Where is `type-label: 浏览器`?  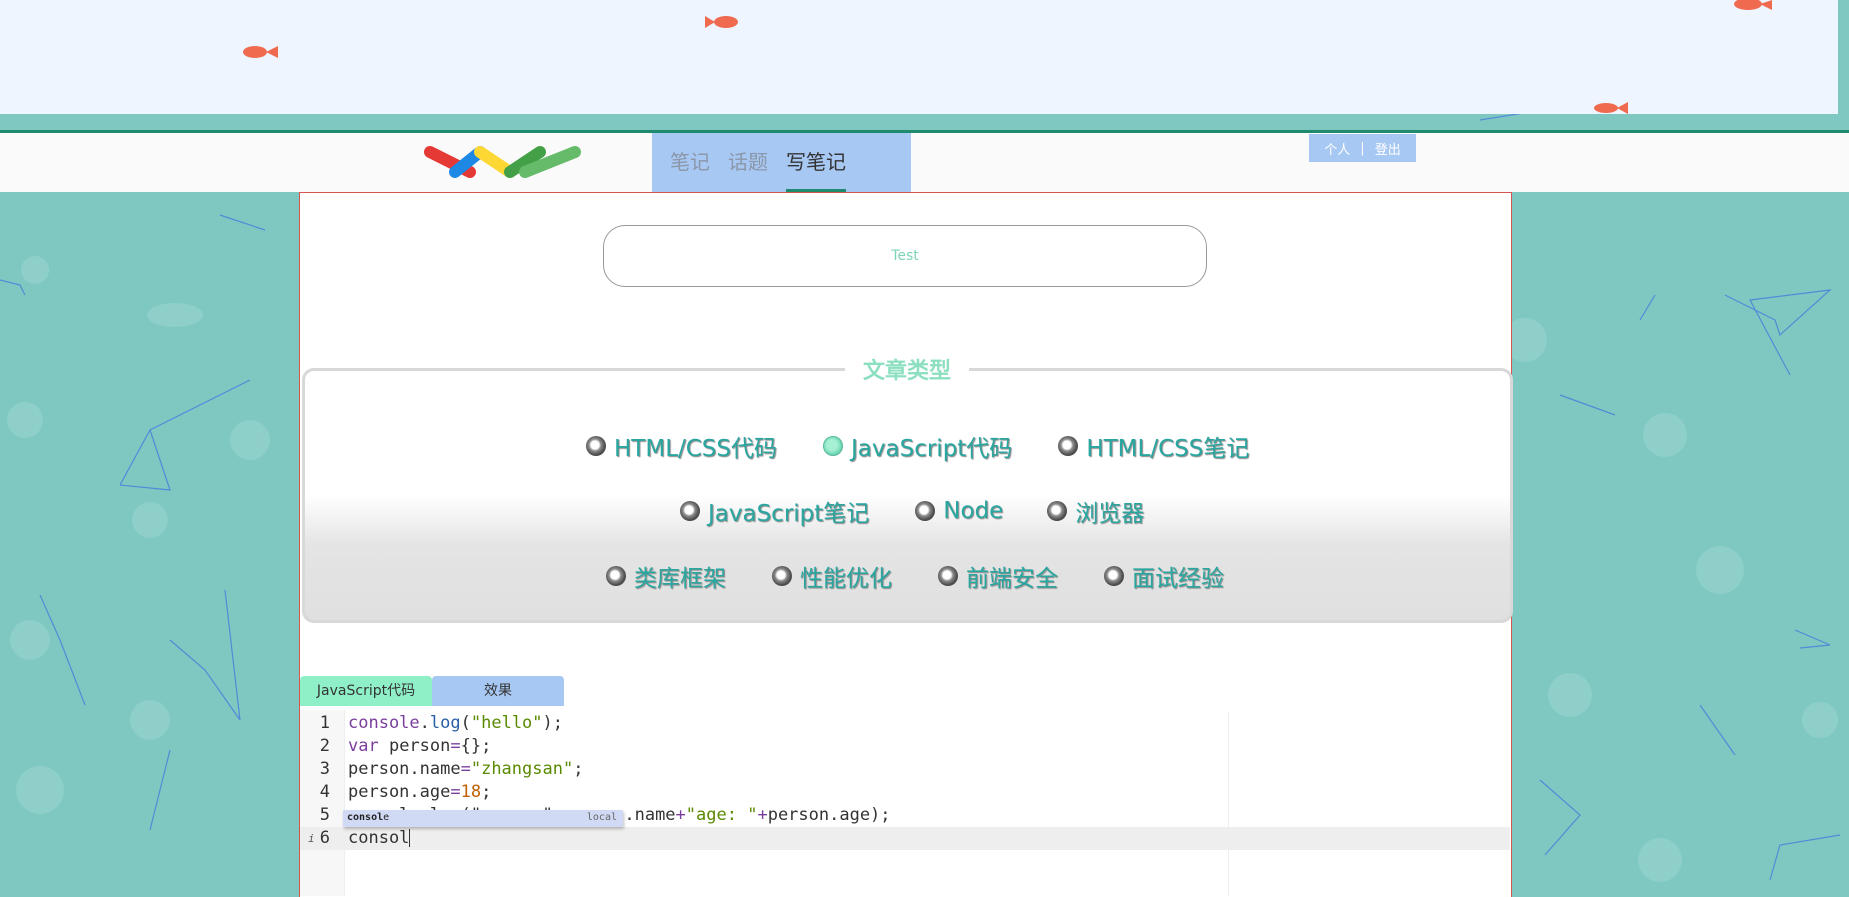
type-label: 浏览器 is located at coordinates (1110, 514).